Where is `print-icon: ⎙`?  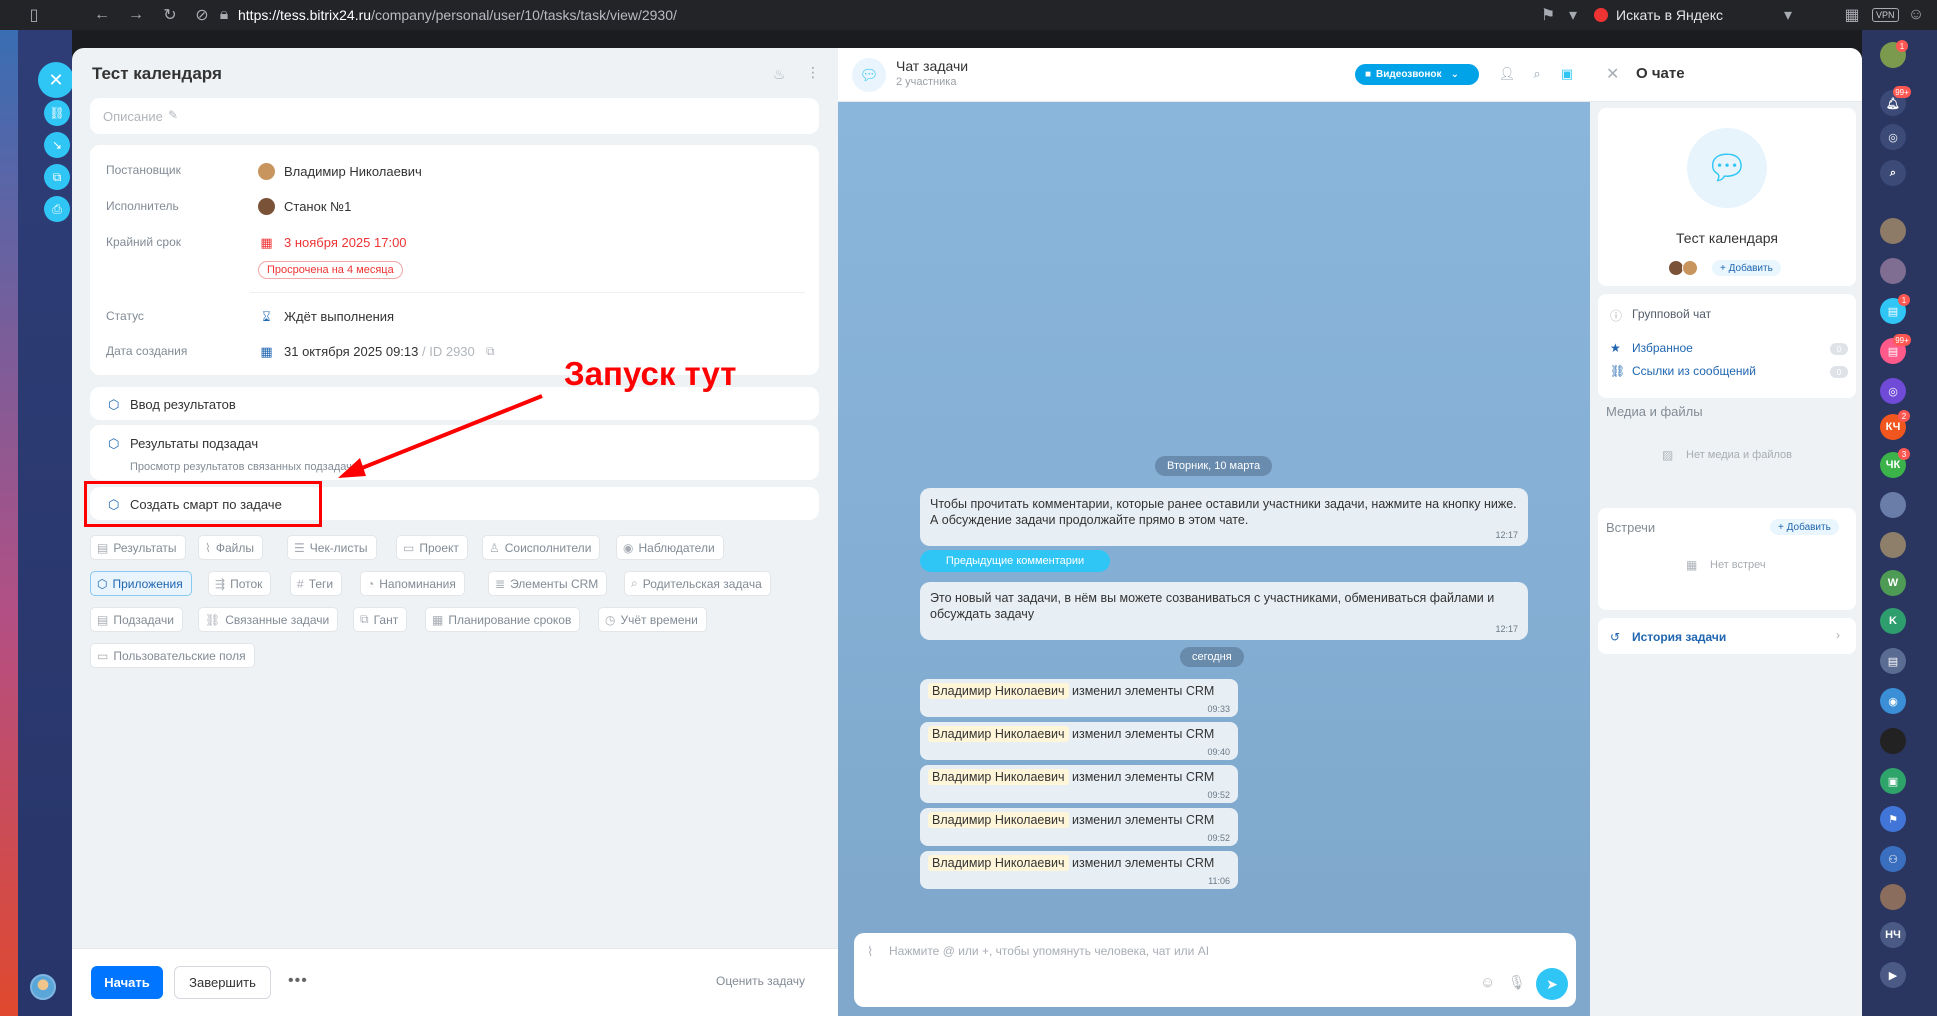
print-icon: ⎙ is located at coordinates (57, 209).